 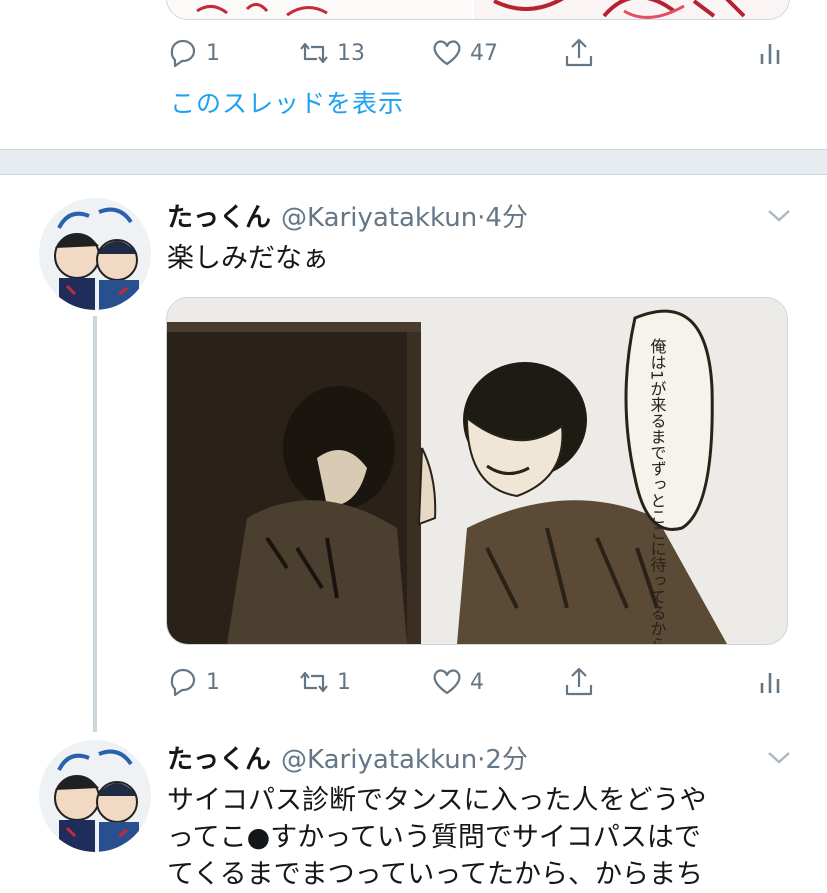 I want to click on show-thread-link: このスレッドを表示, so click(x=287, y=102).